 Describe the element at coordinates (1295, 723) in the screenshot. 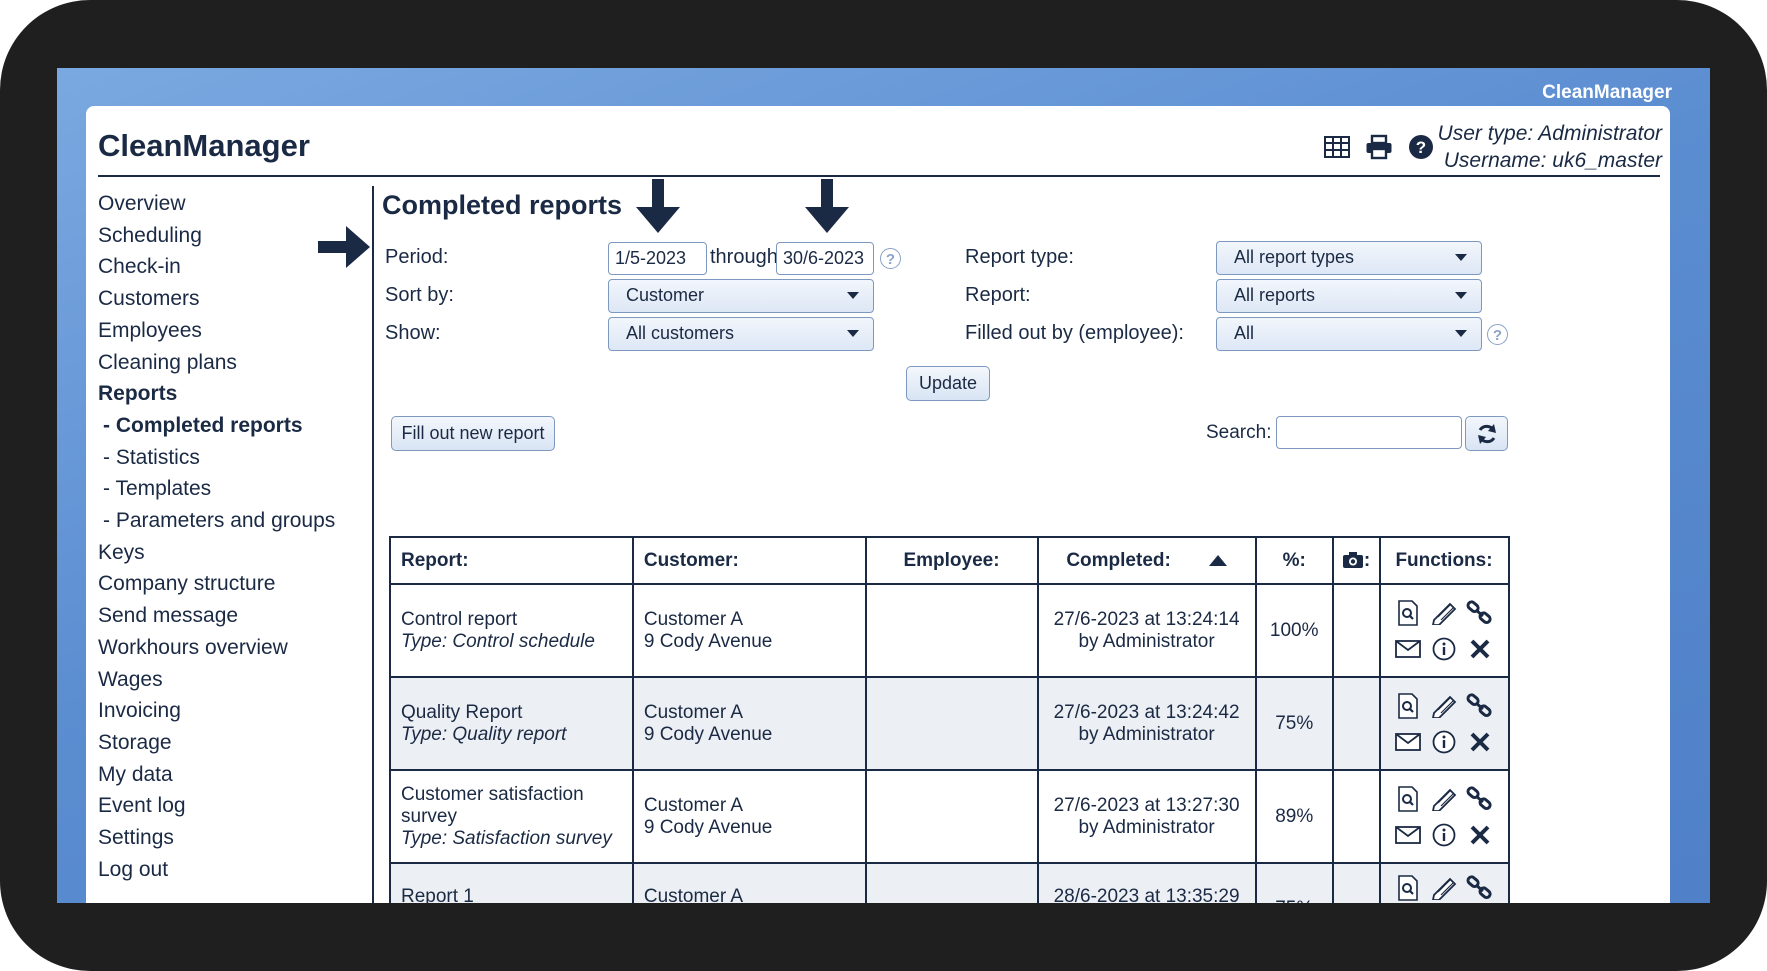

I see `percent-cell: 75%` at that location.